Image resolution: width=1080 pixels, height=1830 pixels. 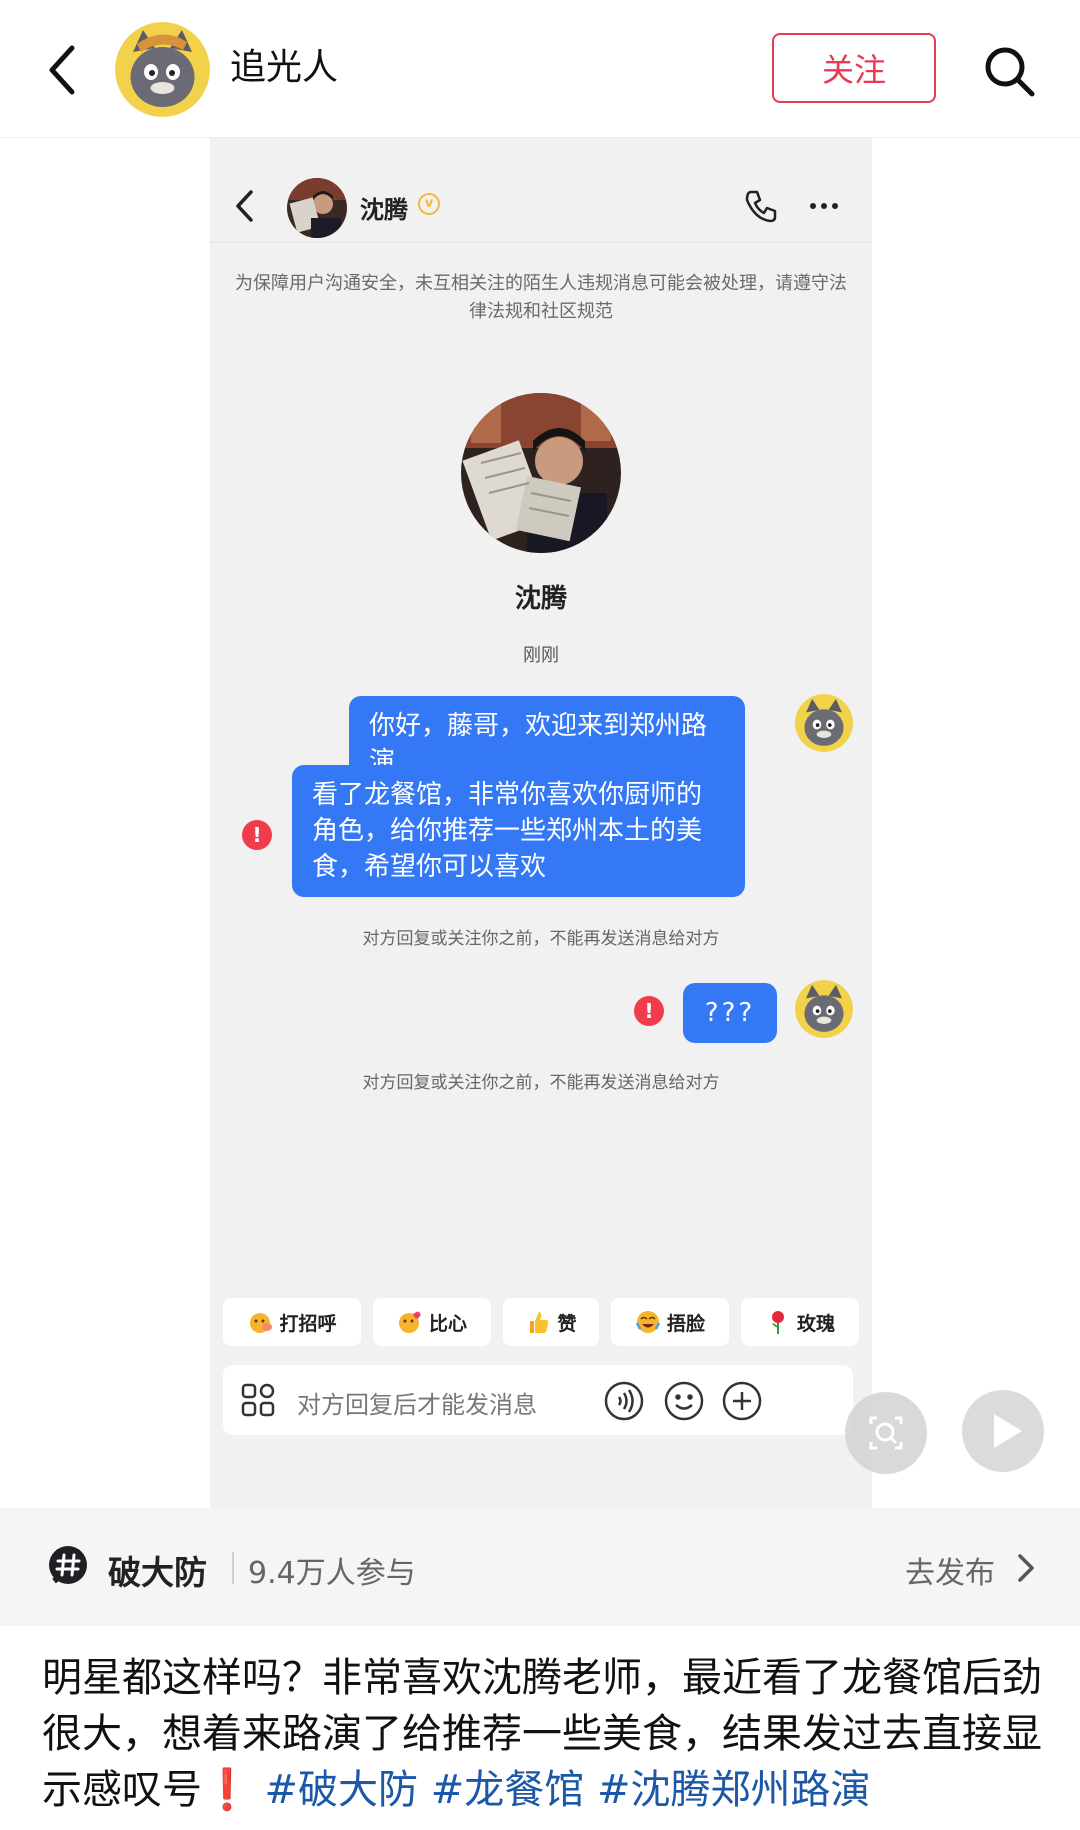 What do you see at coordinates (317, 208) in the screenshot?
I see `contact-avatar` at bounding box center [317, 208].